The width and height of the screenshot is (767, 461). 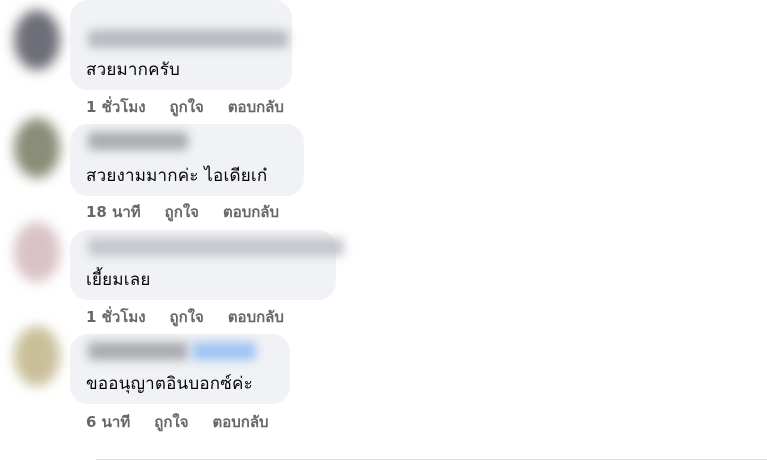 What do you see at coordinates (118, 280) in the screenshot?
I see `comment-text: เยี้ยมเลย` at bounding box center [118, 280].